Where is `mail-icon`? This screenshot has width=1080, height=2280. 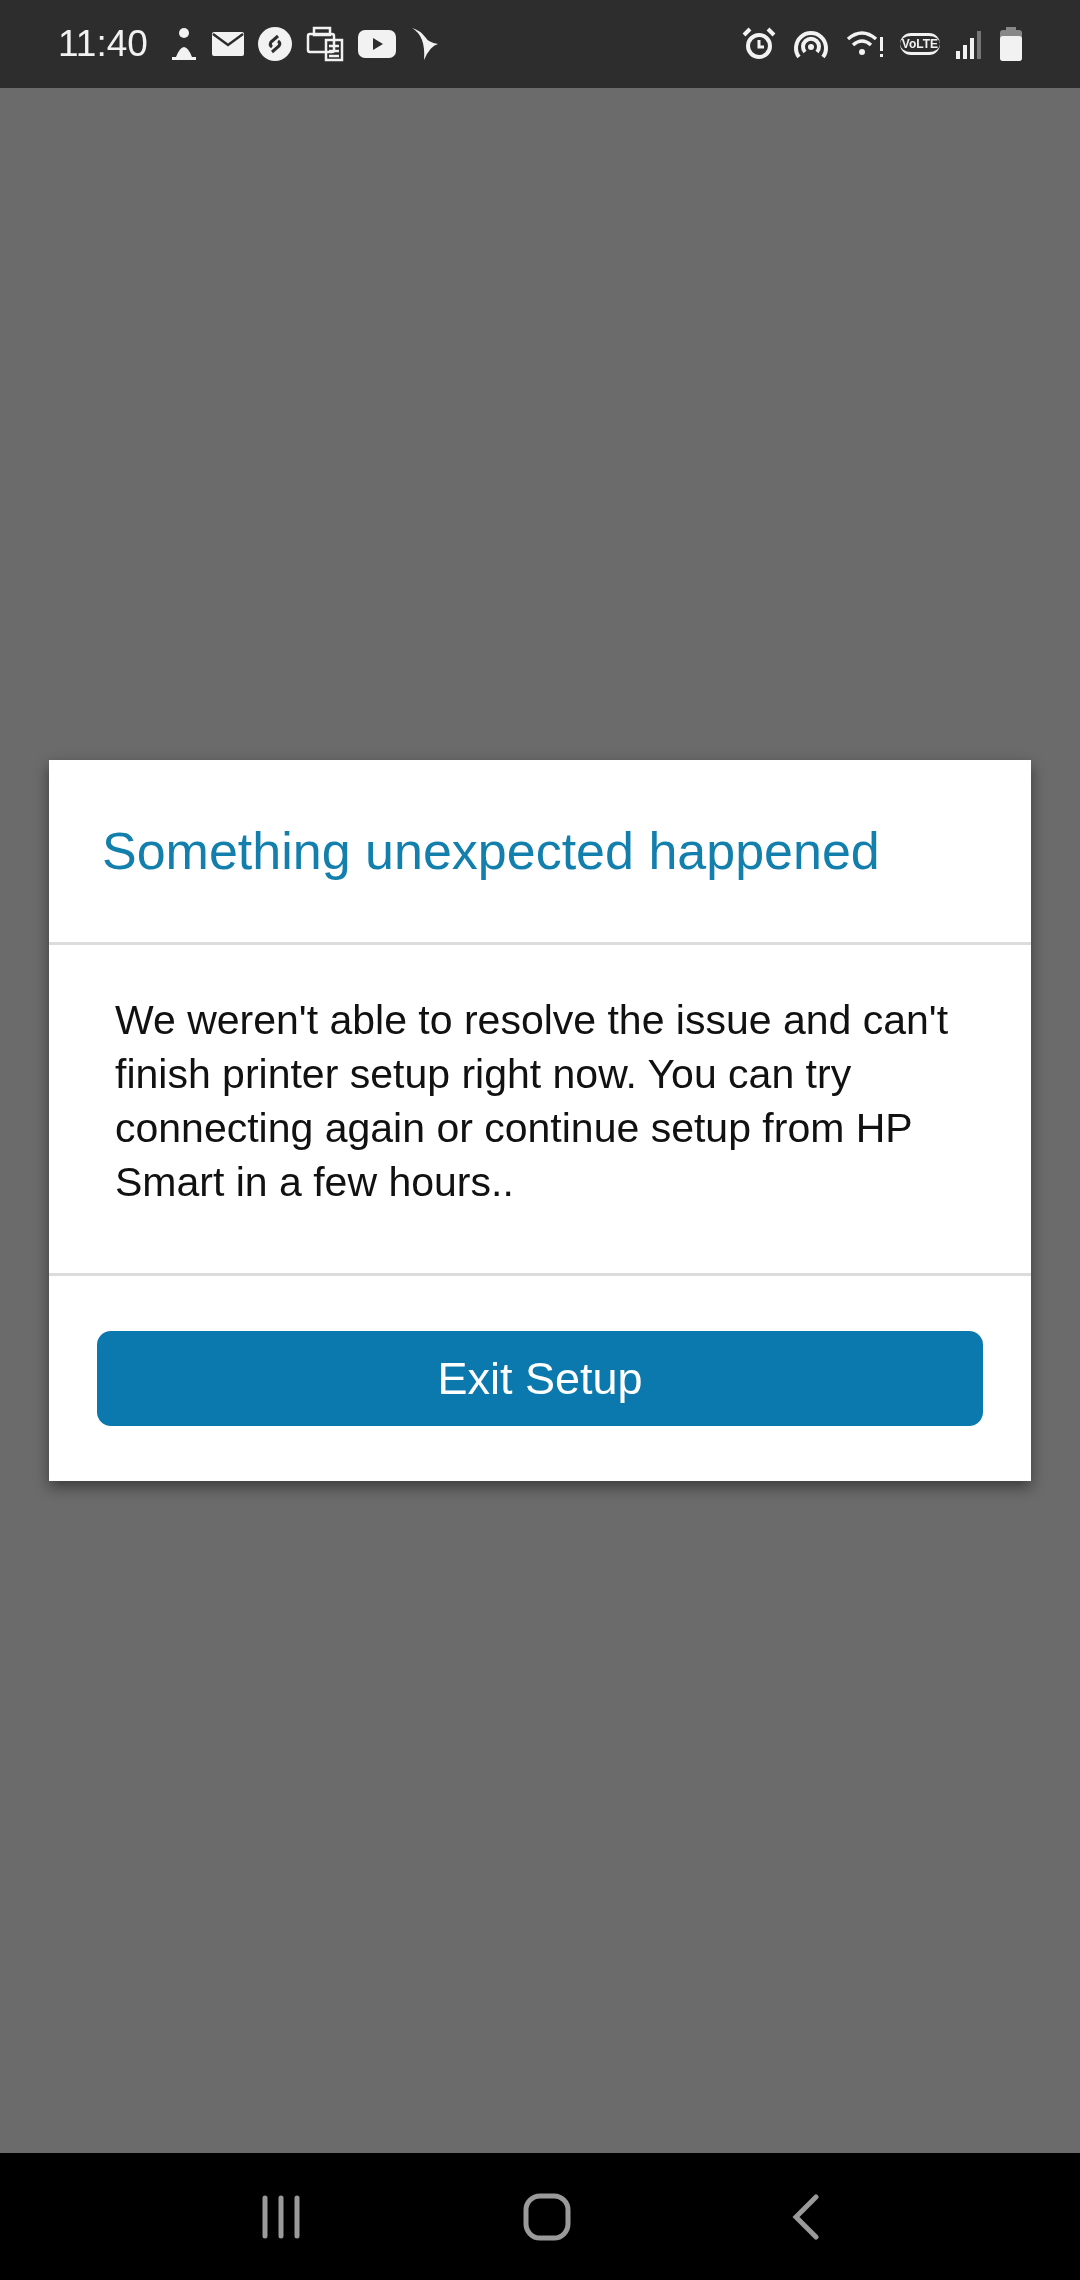 mail-icon is located at coordinates (227, 44).